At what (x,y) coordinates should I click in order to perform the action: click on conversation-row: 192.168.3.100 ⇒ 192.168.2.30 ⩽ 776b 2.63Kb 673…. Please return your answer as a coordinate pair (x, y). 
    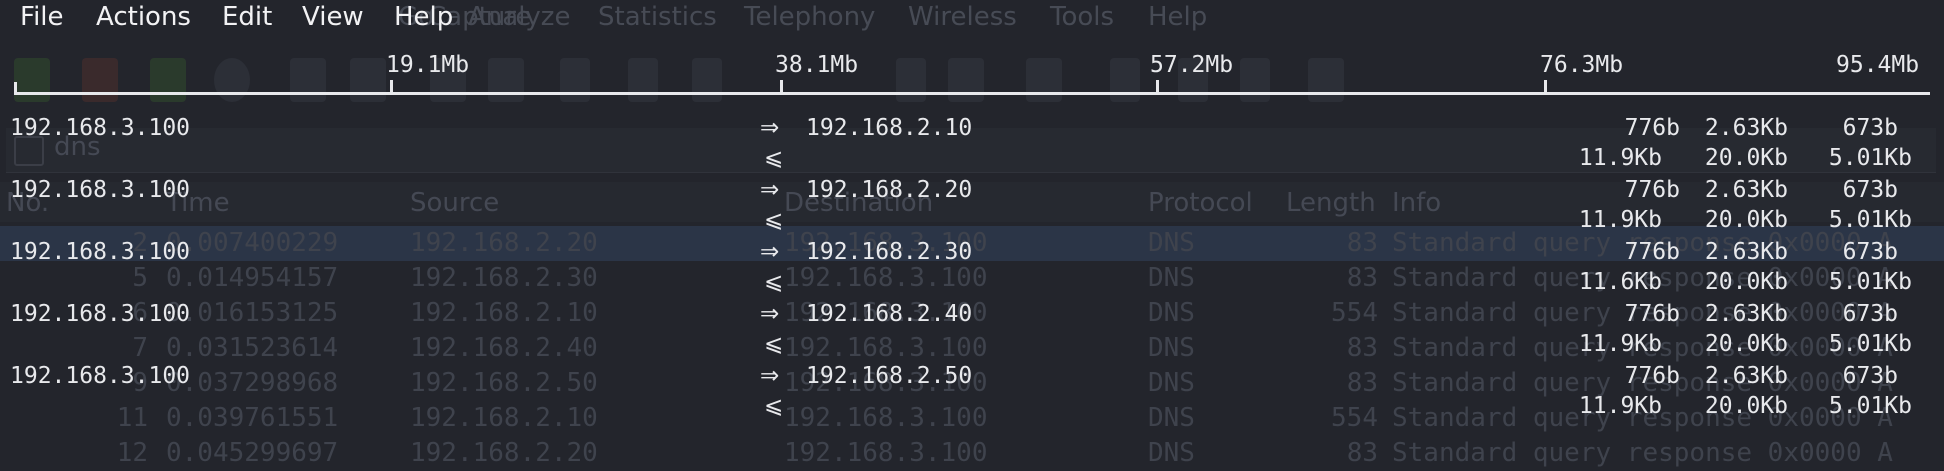
    Looking at the image, I should click on (972, 270).